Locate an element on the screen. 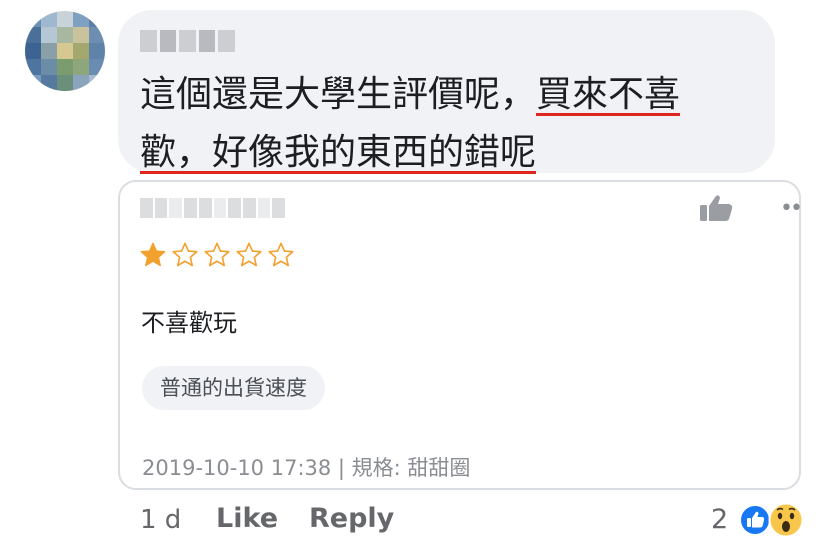 The width and height of the screenshot is (828, 547). comment-time: 1 d is located at coordinates (160, 520).